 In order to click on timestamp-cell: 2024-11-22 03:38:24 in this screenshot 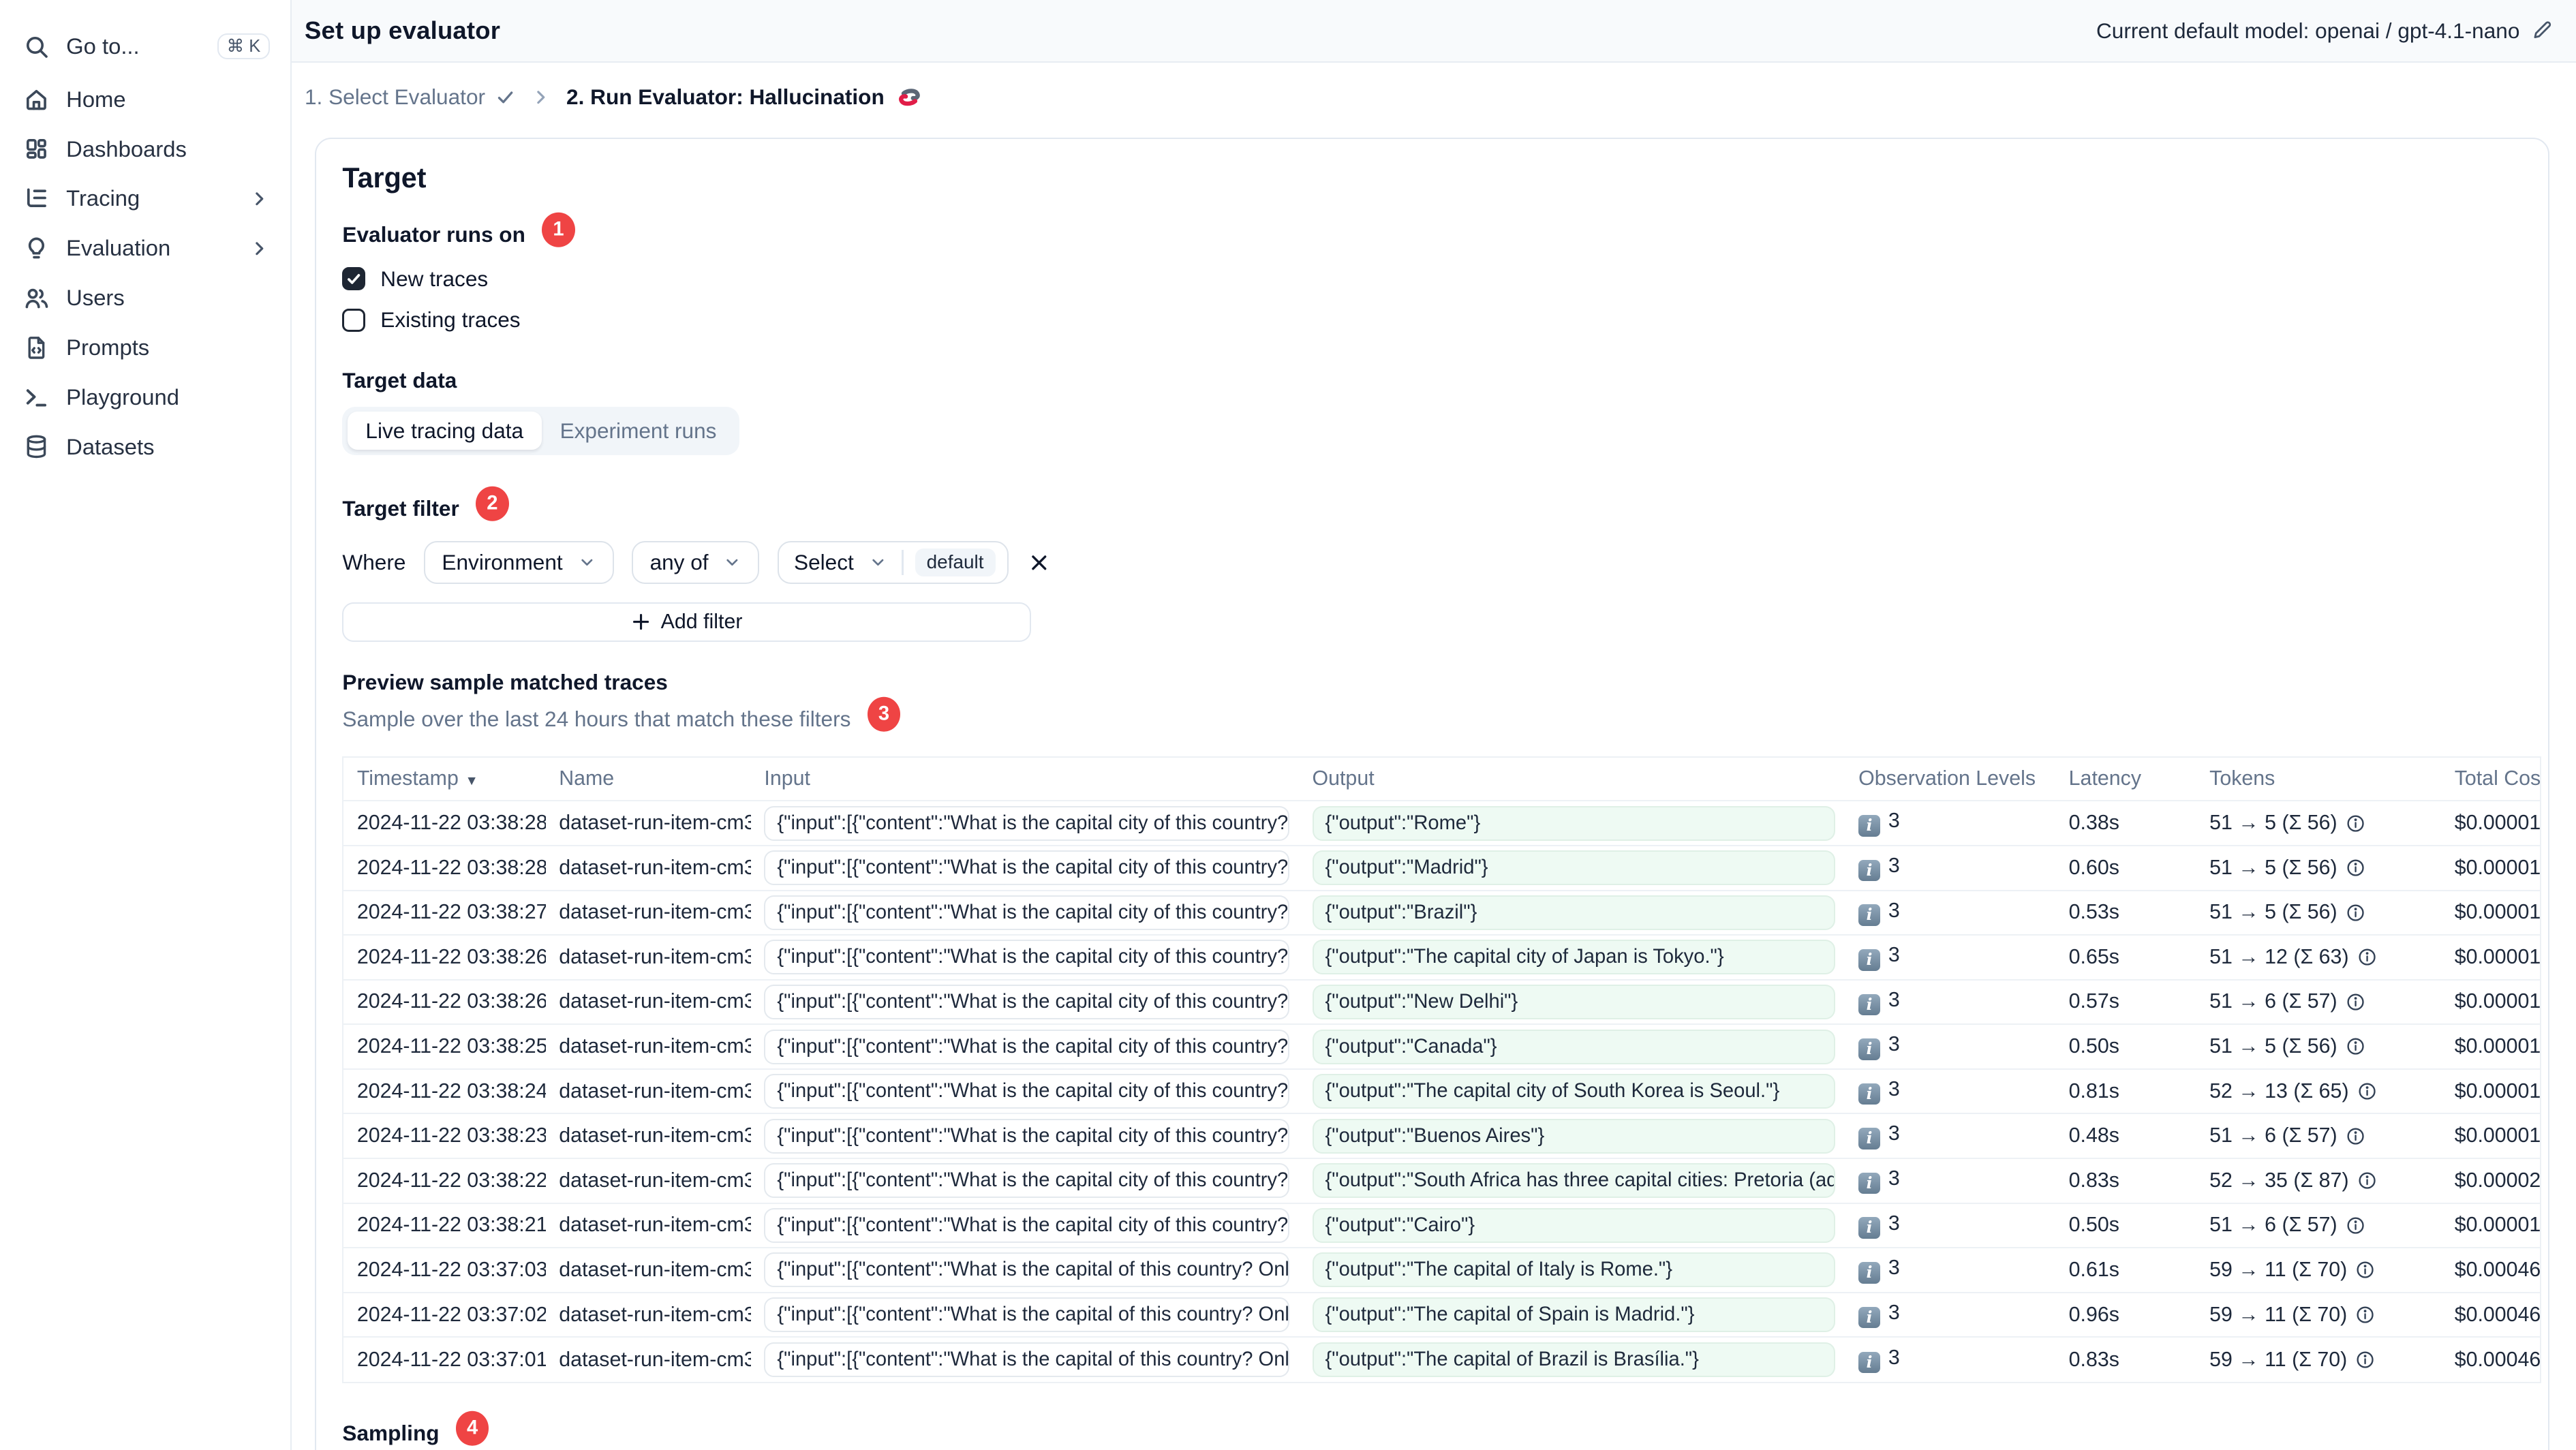, I will do `click(444, 1091)`.